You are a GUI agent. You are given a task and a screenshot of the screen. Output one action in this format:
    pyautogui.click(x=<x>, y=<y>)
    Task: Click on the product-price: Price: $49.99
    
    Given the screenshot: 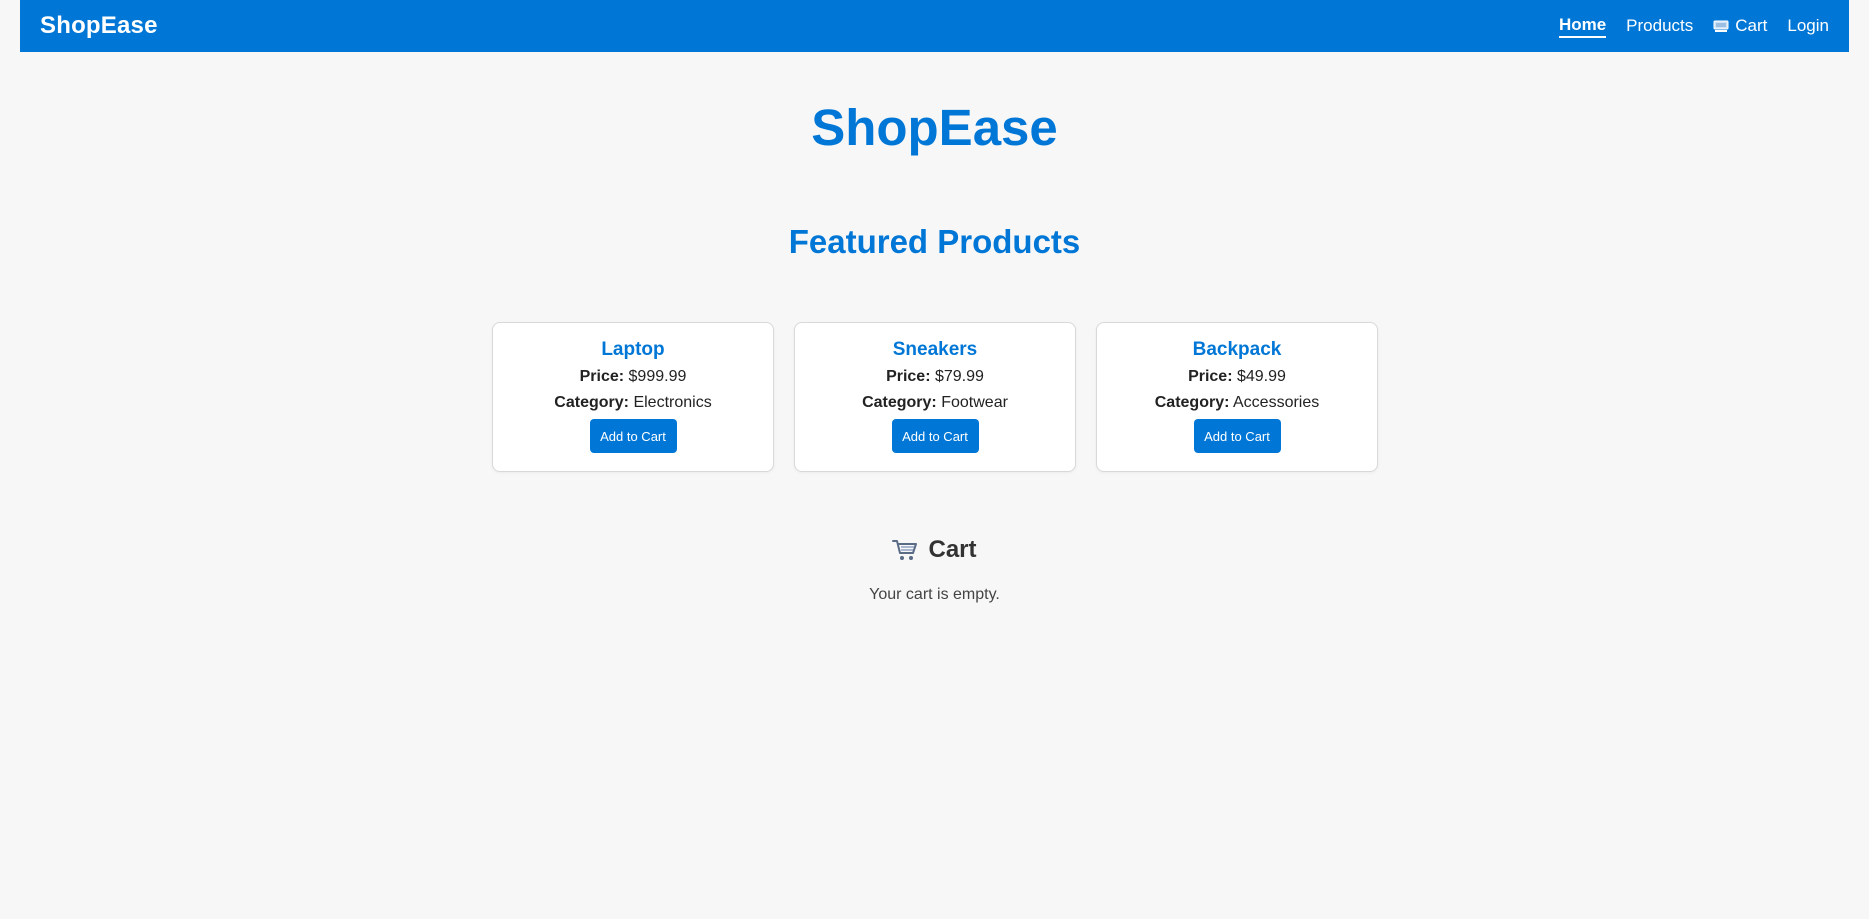 What is the action you would take?
    pyautogui.click(x=1237, y=377)
    